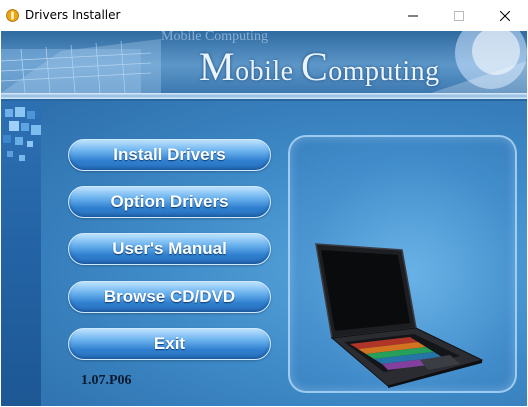 This screenshot has width=528, height=407. I want to click on exit-button: Exit, so click(169, 344).